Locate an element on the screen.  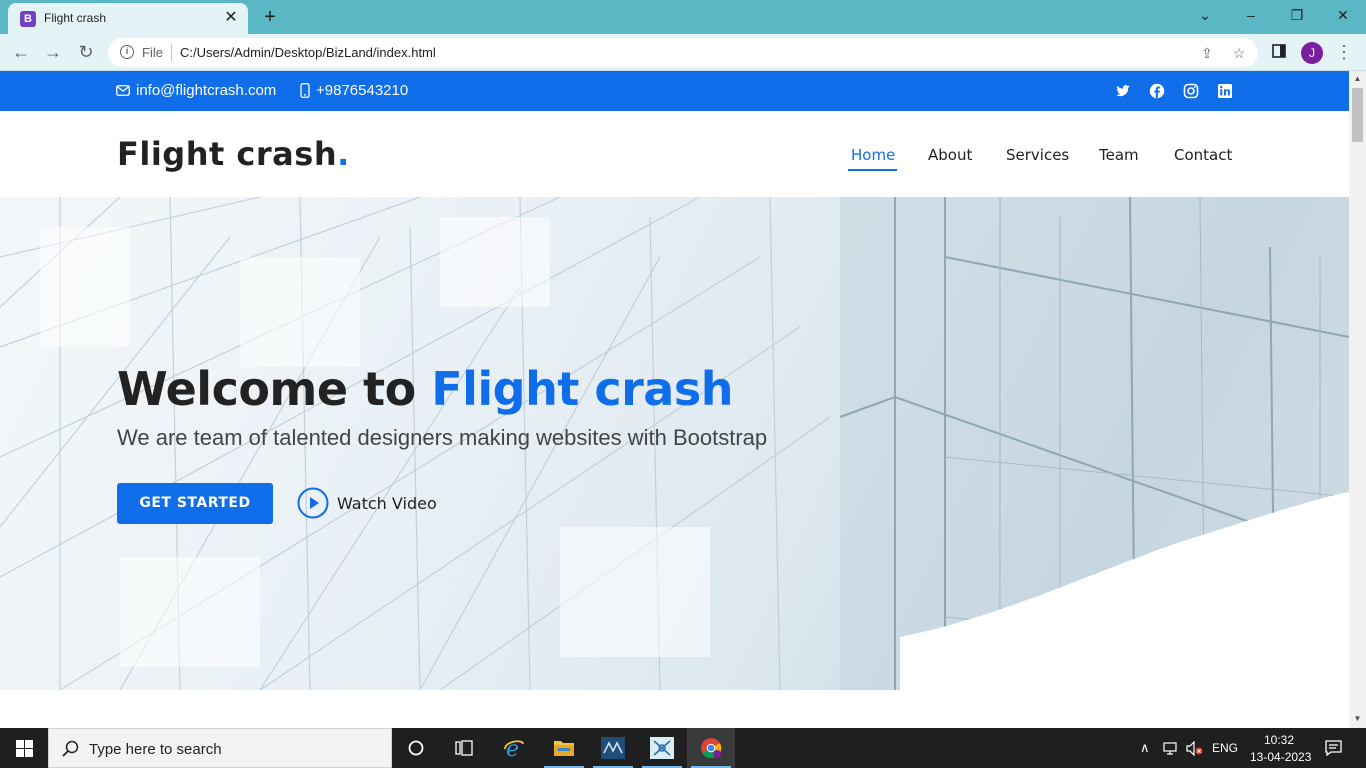
bootstrap-favicon-icon: B is located at coordinates (28, 19).